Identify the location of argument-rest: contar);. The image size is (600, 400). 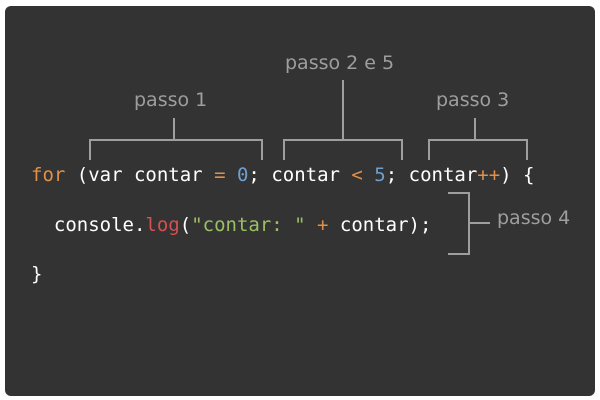
(380, 225).